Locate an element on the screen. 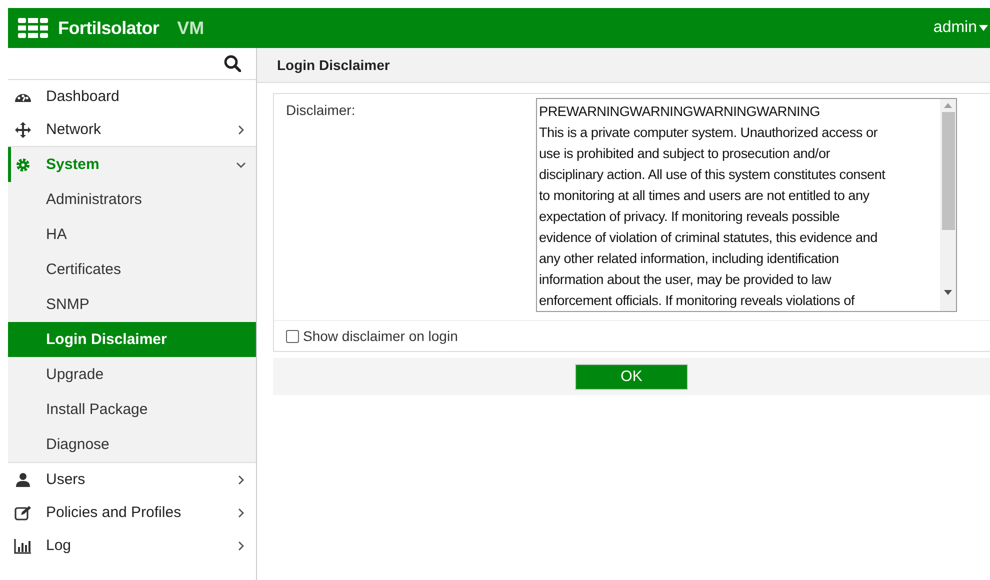  scroll-down-arrow-icon is located at coordinates (948, 292).